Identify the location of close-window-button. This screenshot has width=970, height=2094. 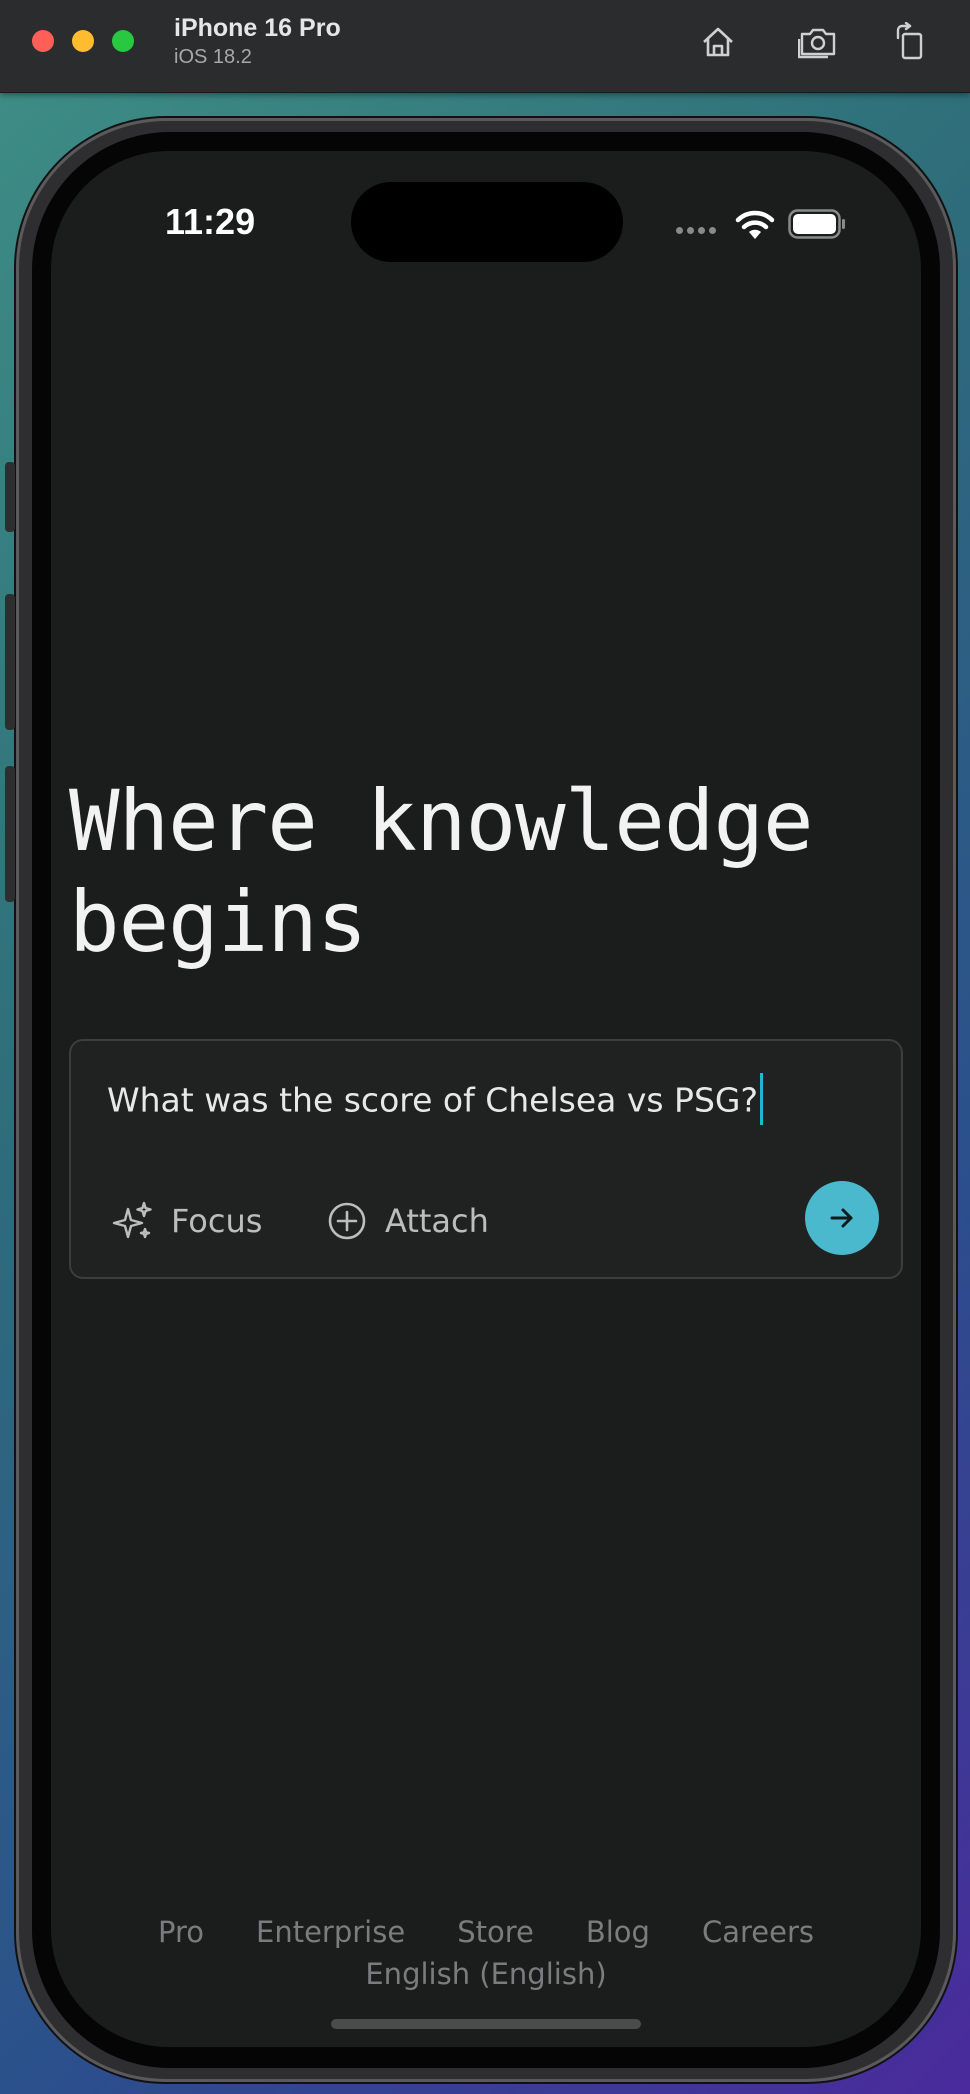
(43, 41).